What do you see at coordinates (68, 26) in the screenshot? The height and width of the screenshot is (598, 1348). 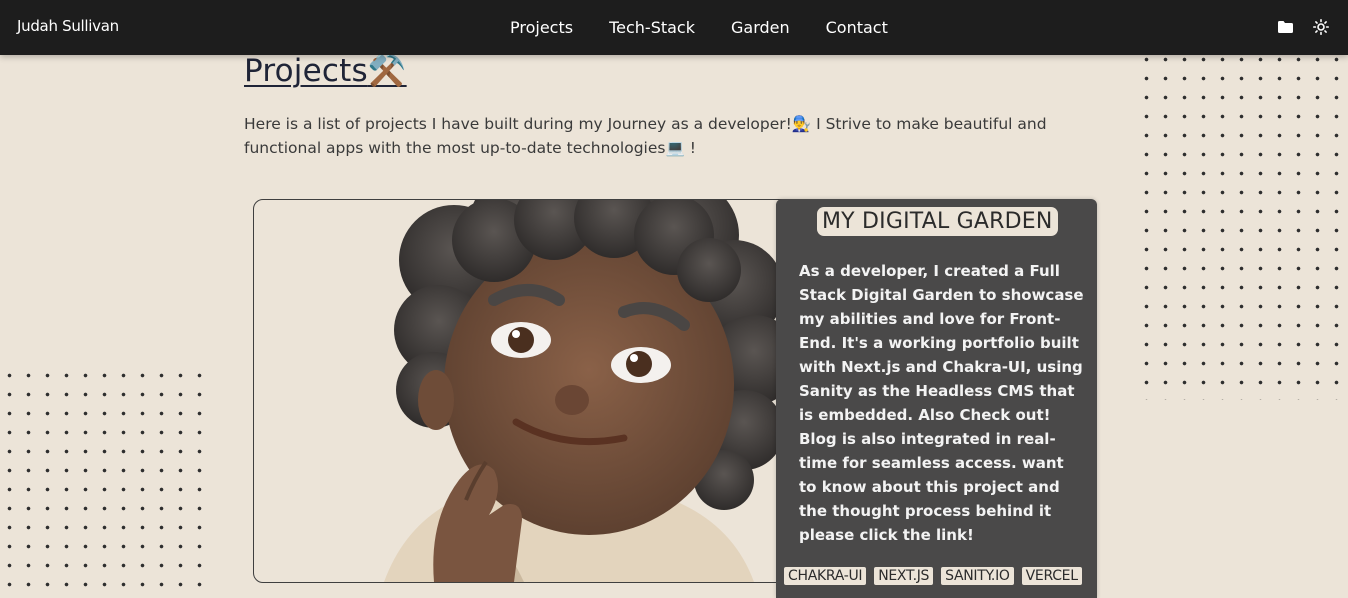 I see `brand-link: Judah Sullivan` at bounding box center [68, 26].